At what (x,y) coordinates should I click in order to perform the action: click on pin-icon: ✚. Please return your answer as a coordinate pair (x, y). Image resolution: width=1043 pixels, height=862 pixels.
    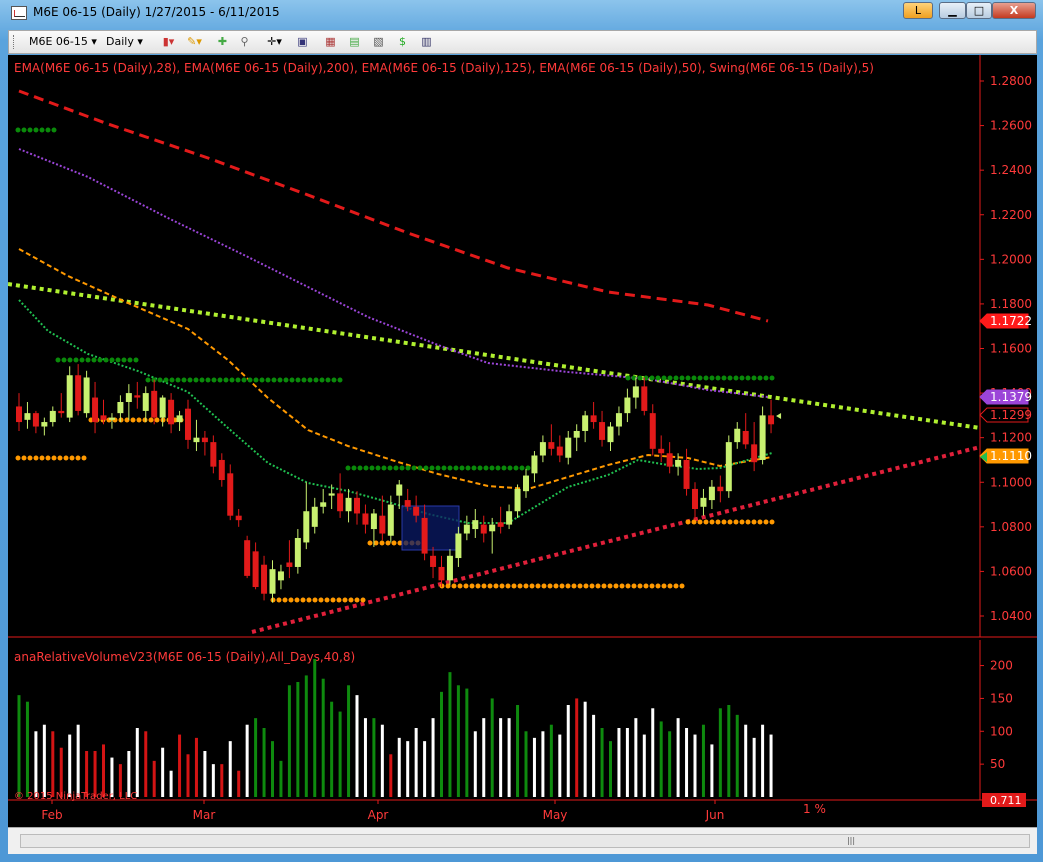
    Looking at the image, I should click on (222, 42).